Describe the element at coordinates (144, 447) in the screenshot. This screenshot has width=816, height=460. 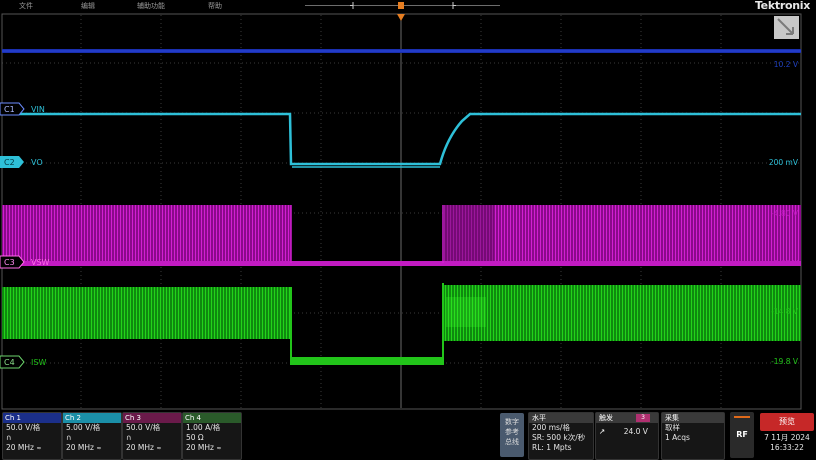
I see `ch3-bandwidth: 20 MHz ≈` at that location.